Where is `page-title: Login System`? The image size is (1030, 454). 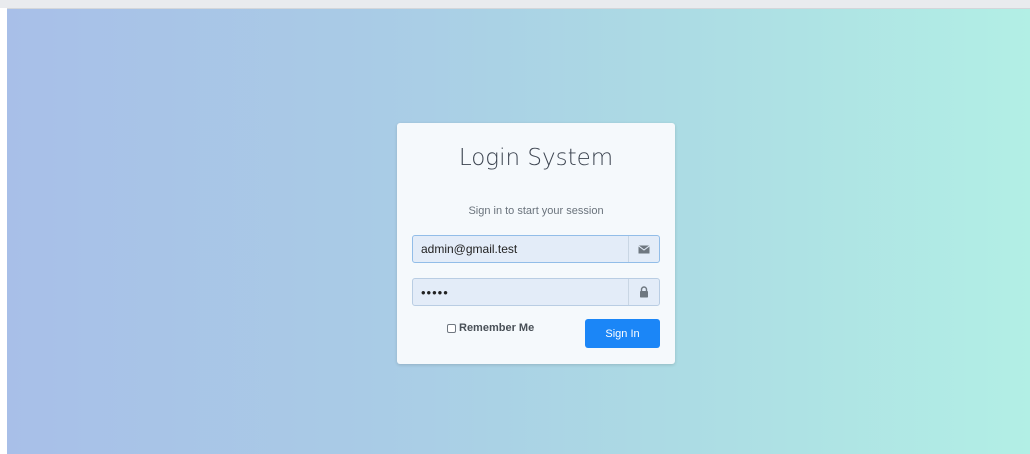 page-title: Login System is located at coordinates (536, 158).